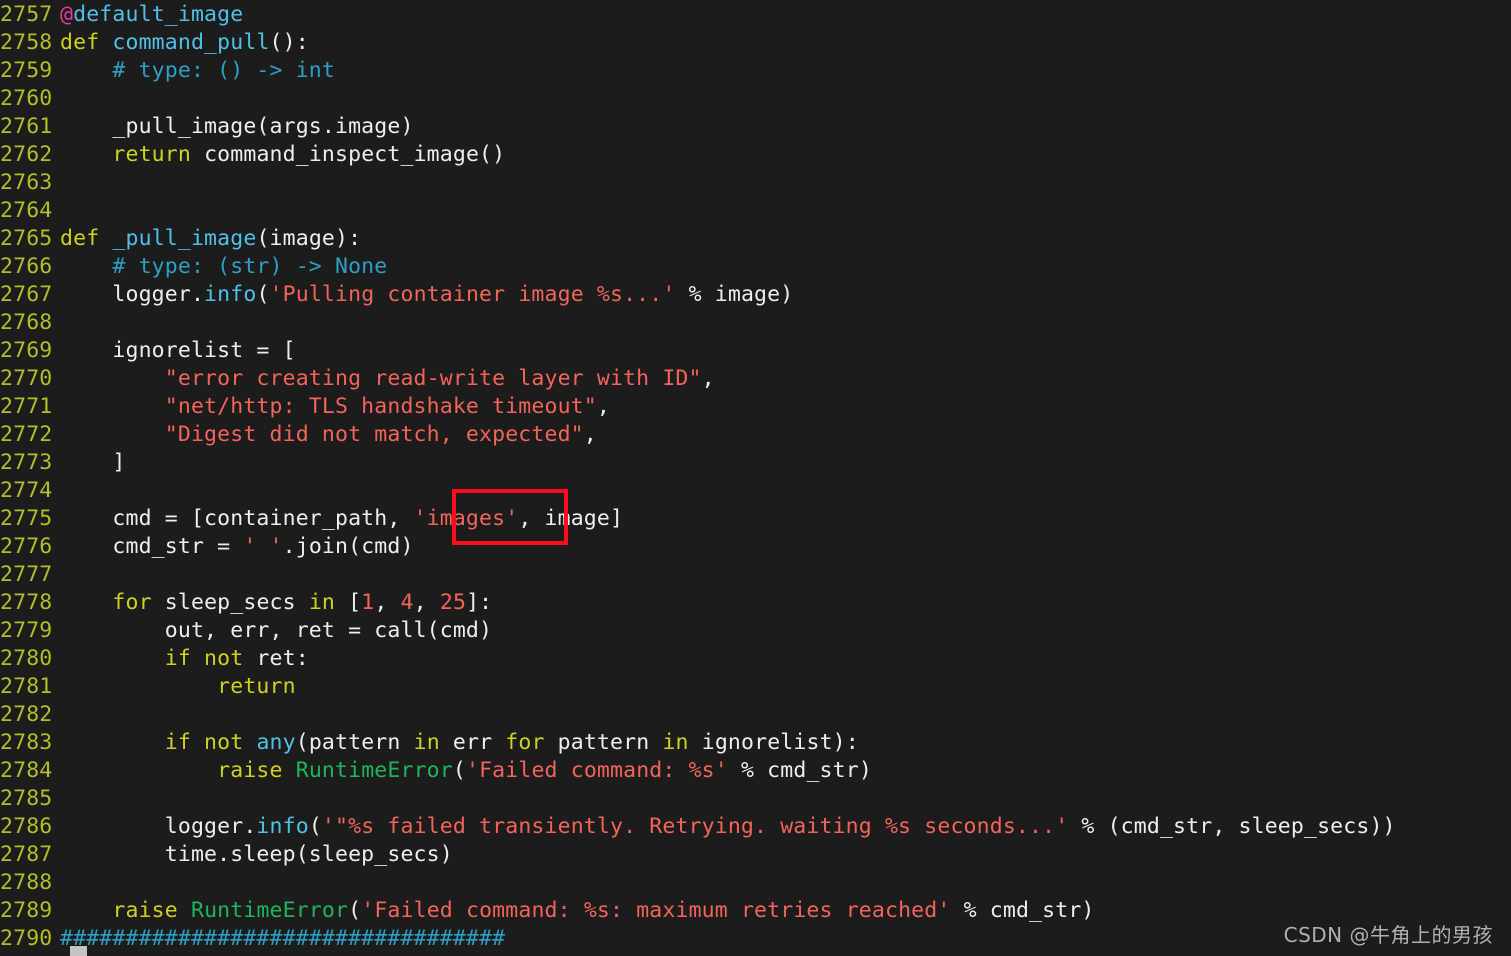 The height and width of the screenshot is (956, 1511). I want to click on code-token: _pull_image(args.image), so click(237, 126).